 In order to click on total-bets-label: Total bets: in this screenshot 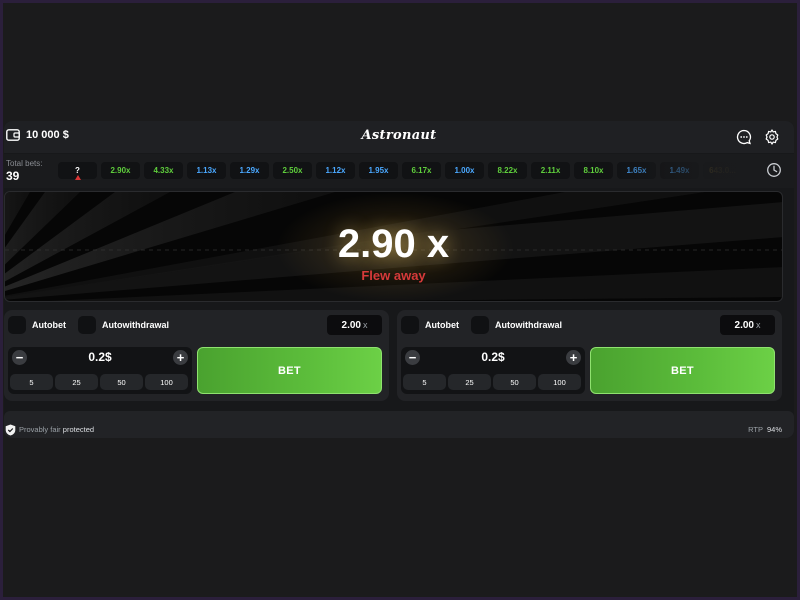, I will do `click(24, 163)`.